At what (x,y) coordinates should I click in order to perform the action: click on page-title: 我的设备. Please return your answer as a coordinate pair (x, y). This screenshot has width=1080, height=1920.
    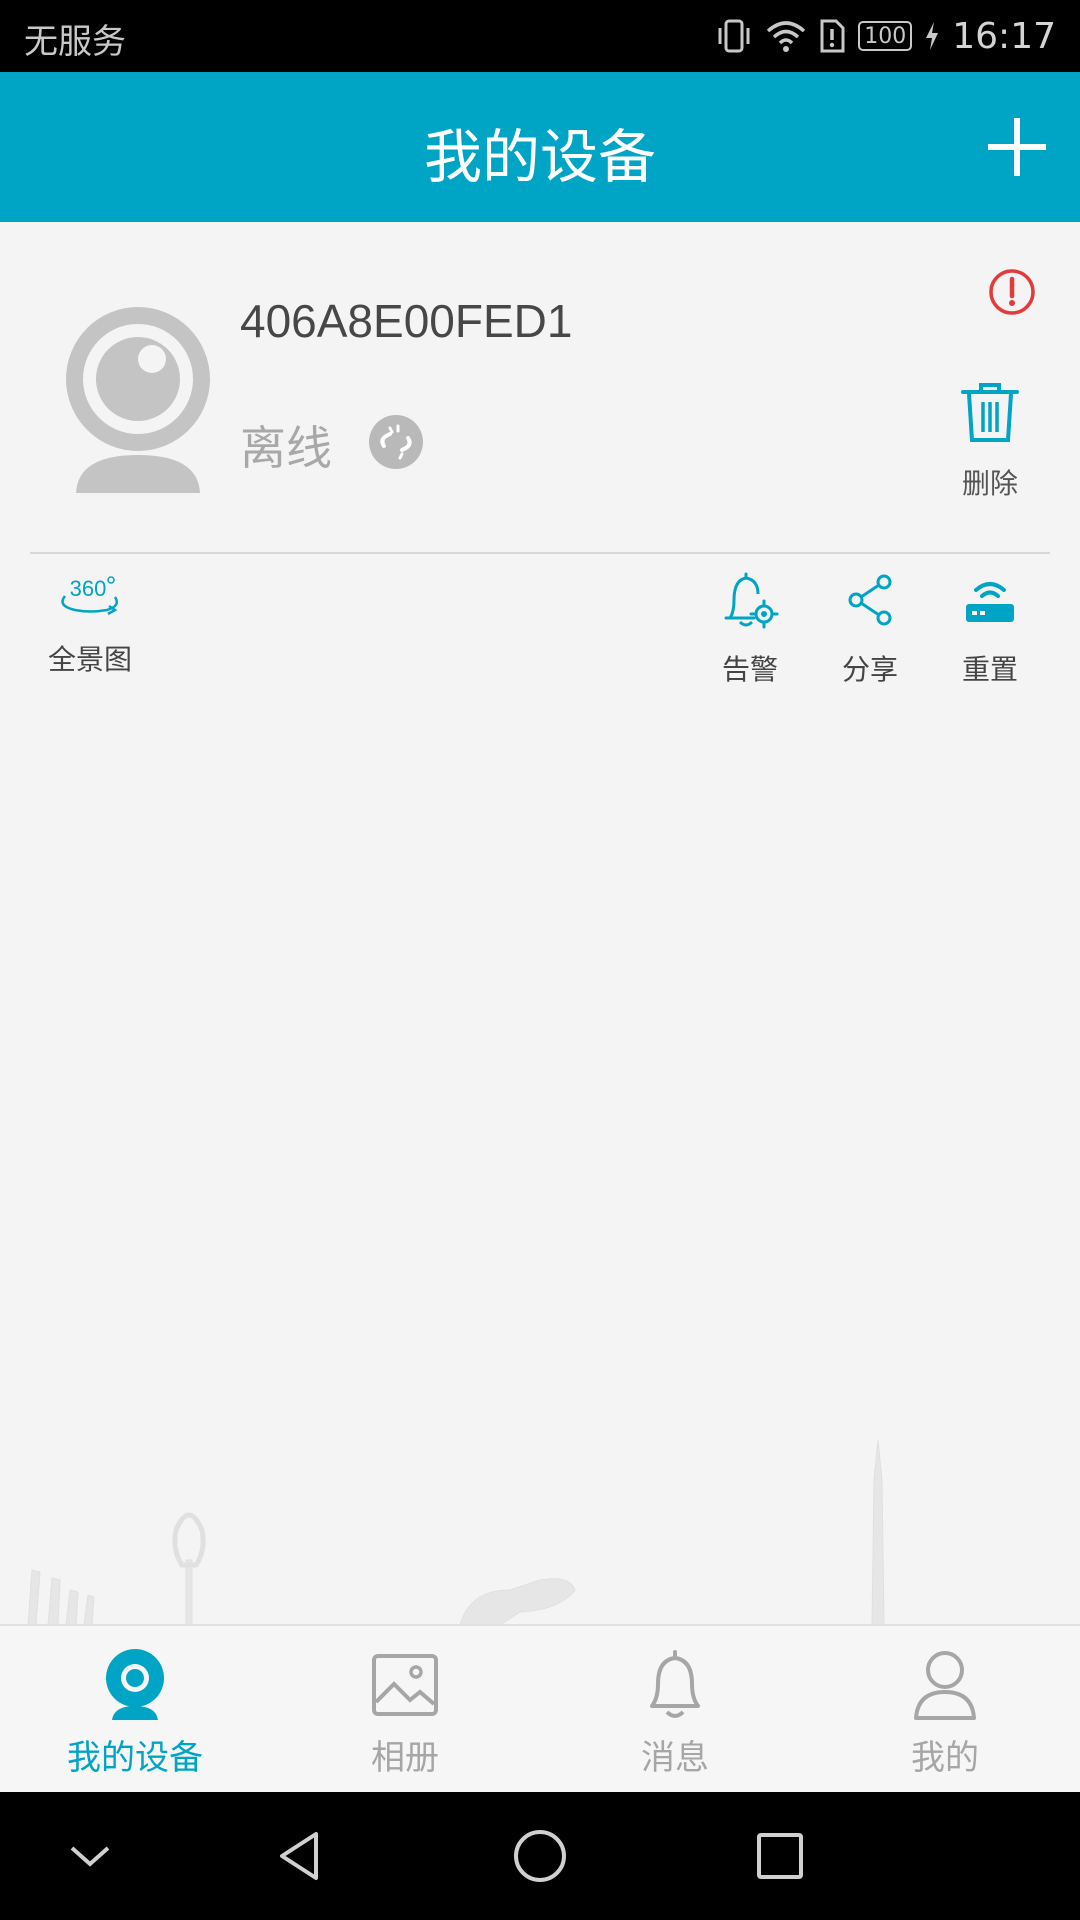
    Looking at the image, I should click on (539, 157).